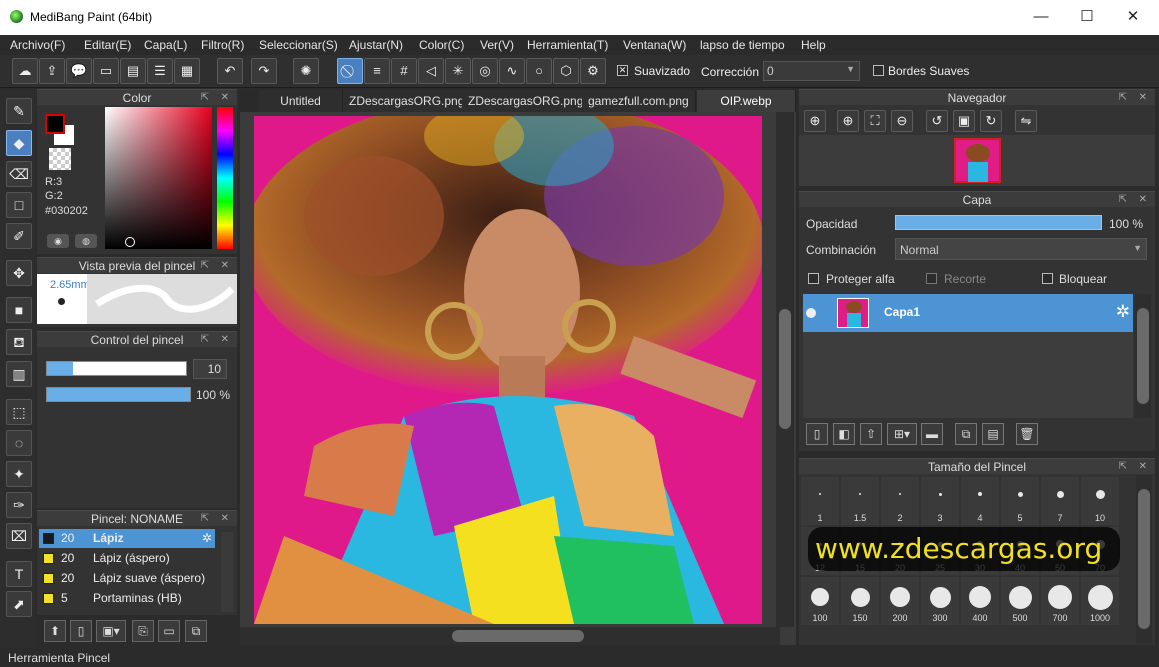  I want to click on vertical-scrollbar, so click(785, 369).